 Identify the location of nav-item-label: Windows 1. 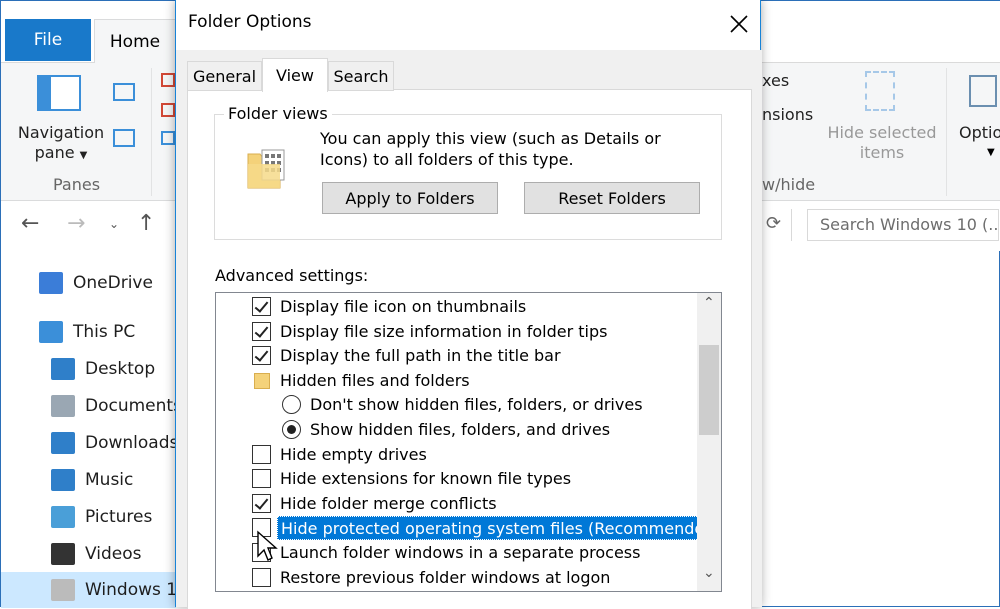
(131, 590).